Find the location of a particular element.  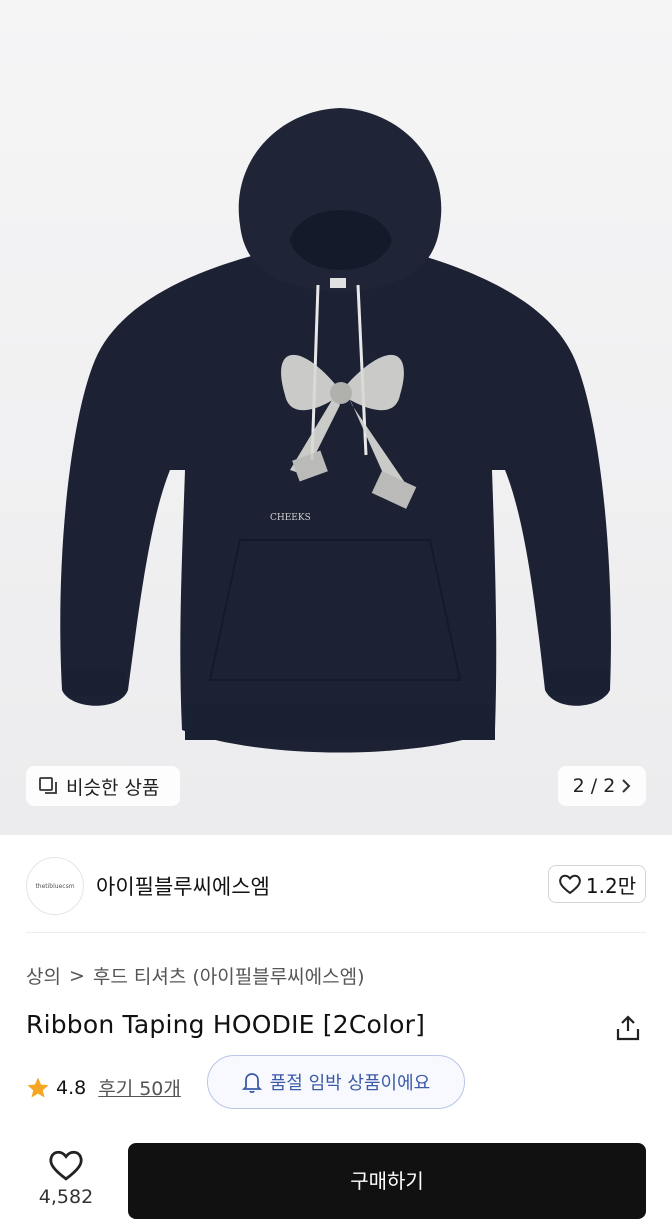

brand-like-button: 1.2만 is located at coordinates (597, 884).